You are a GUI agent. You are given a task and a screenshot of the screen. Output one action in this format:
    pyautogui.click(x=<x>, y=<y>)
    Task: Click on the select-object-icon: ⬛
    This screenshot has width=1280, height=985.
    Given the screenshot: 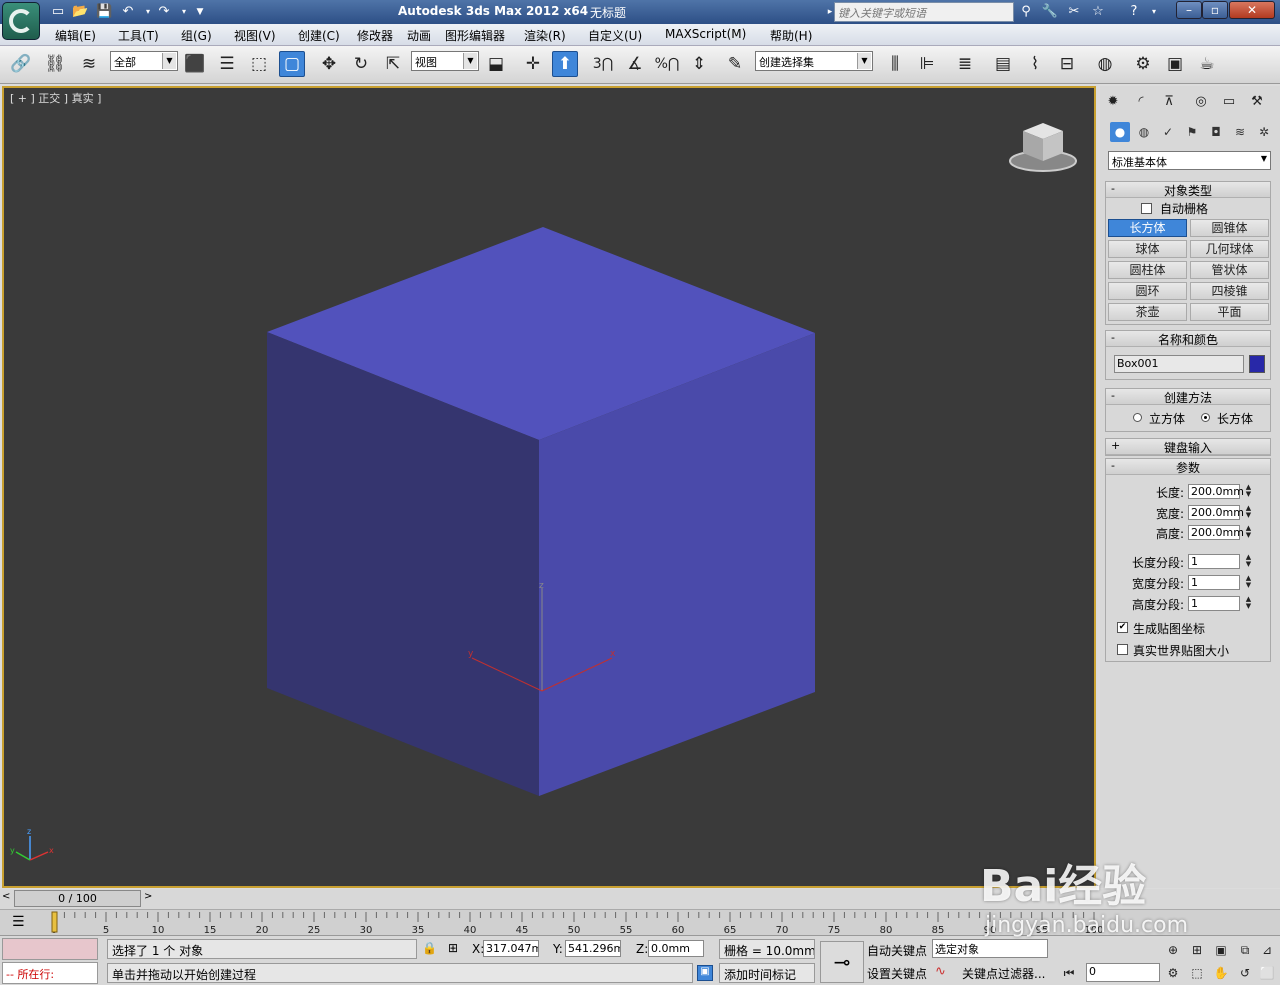 What is the action you would take?
    pyautogui.click(x=195, y=64)
    